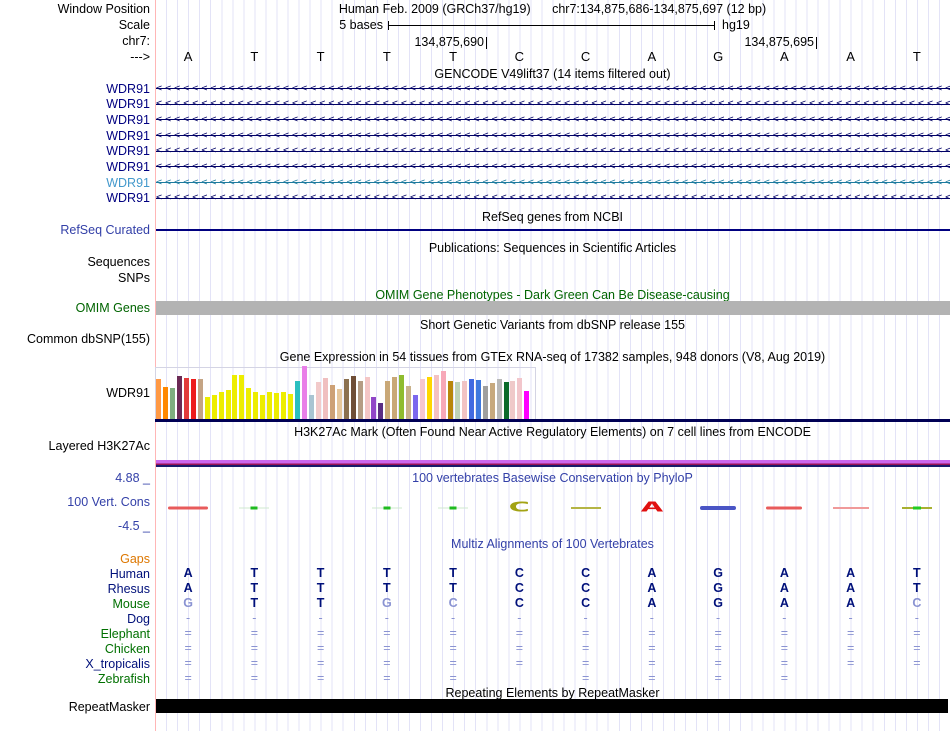 Image resolution: width=950 pixels, height=731 pixels. I want to click on multiz-row-x_tropicalis: X_tropicalis = = = = = = = = = = = =, so click(475, 663).